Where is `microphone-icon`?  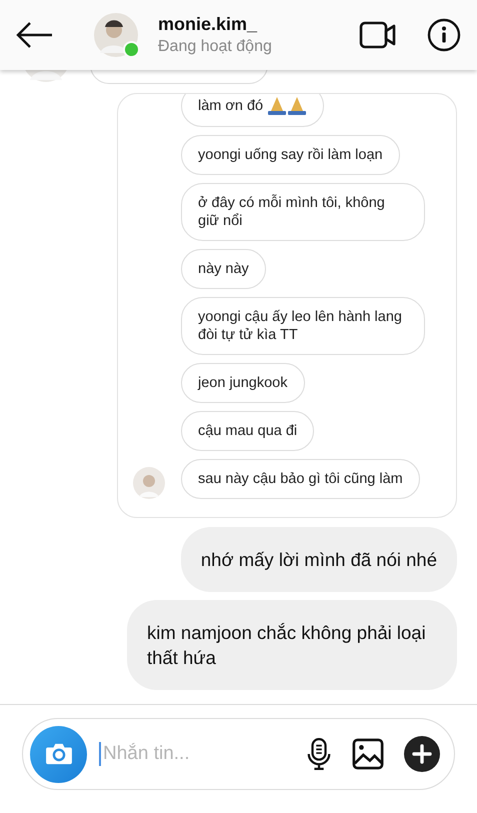
microphone-icon is located at coordinates (319, 754).